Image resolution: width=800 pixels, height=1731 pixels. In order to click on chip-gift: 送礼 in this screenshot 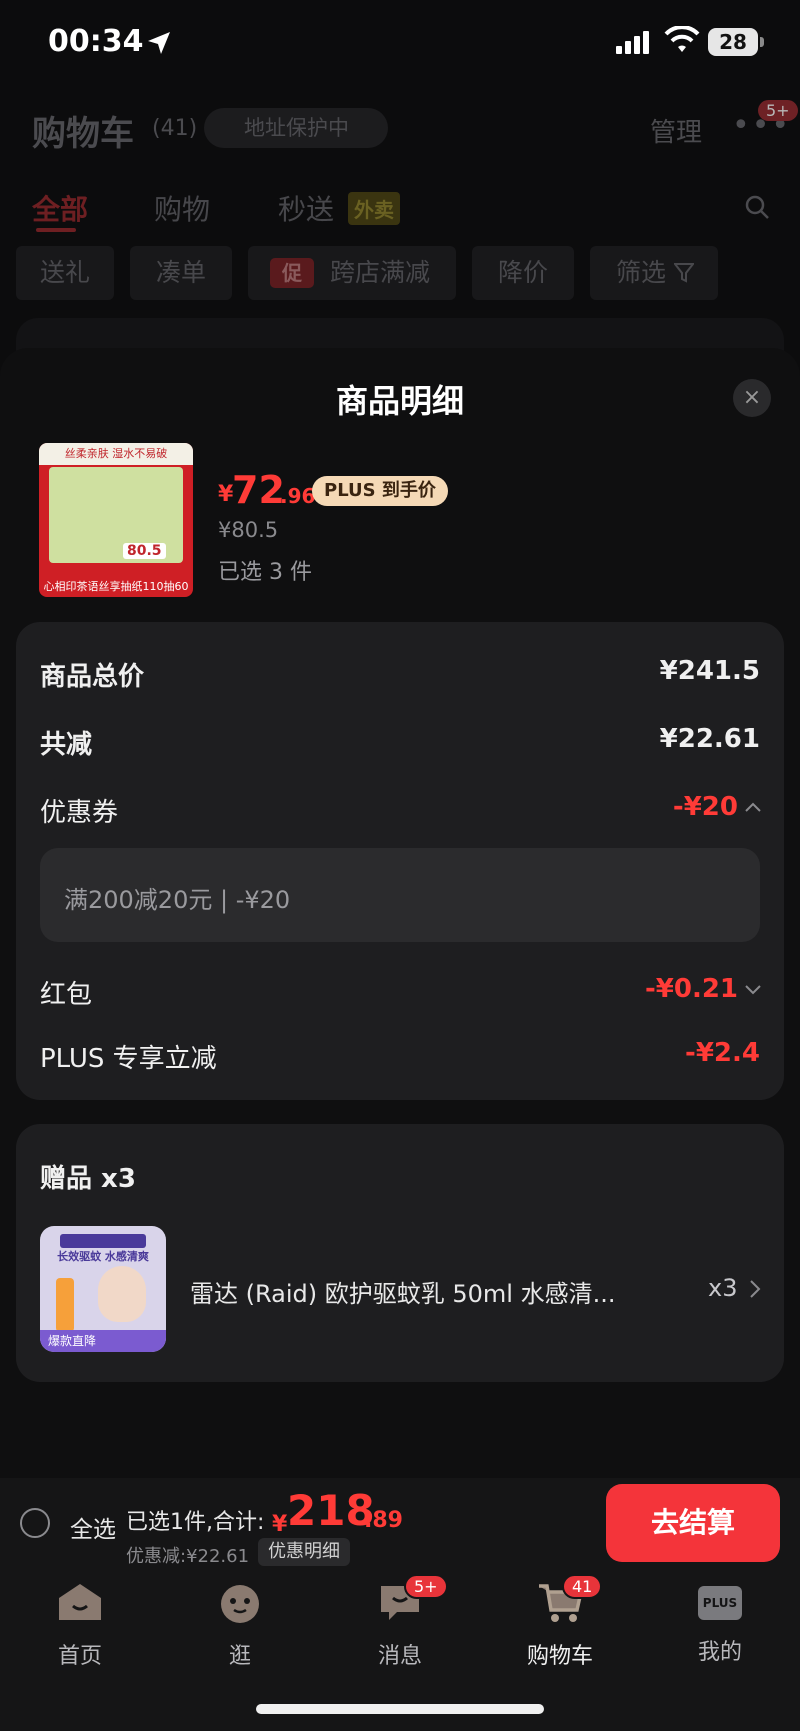, I will do `click(65, 273)`.